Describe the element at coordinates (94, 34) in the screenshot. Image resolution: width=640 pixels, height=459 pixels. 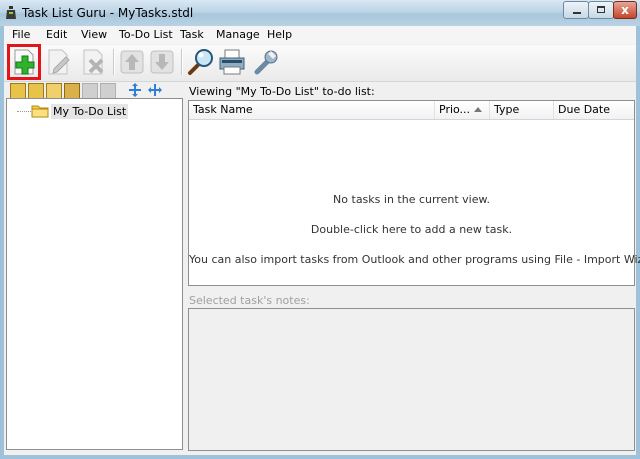
I see `menu-view: View` at that location.